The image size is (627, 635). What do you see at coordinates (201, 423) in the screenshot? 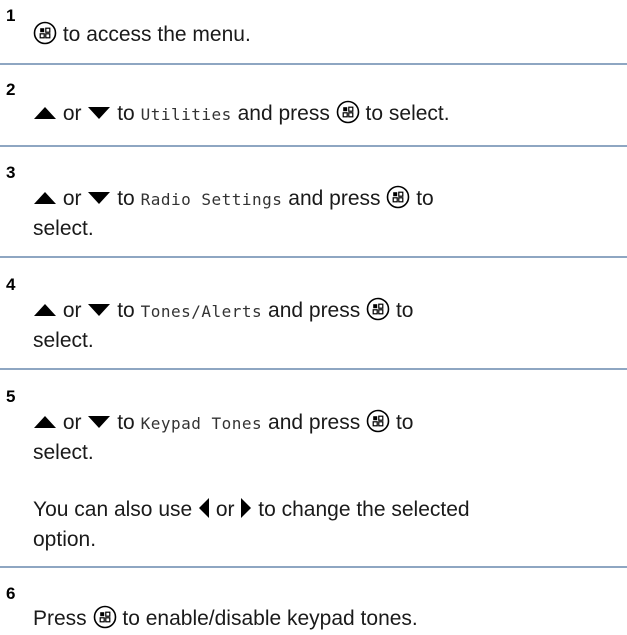
I see `menu-item-keypad-tones: Keypad Tones` at bounding box center [201, 423].